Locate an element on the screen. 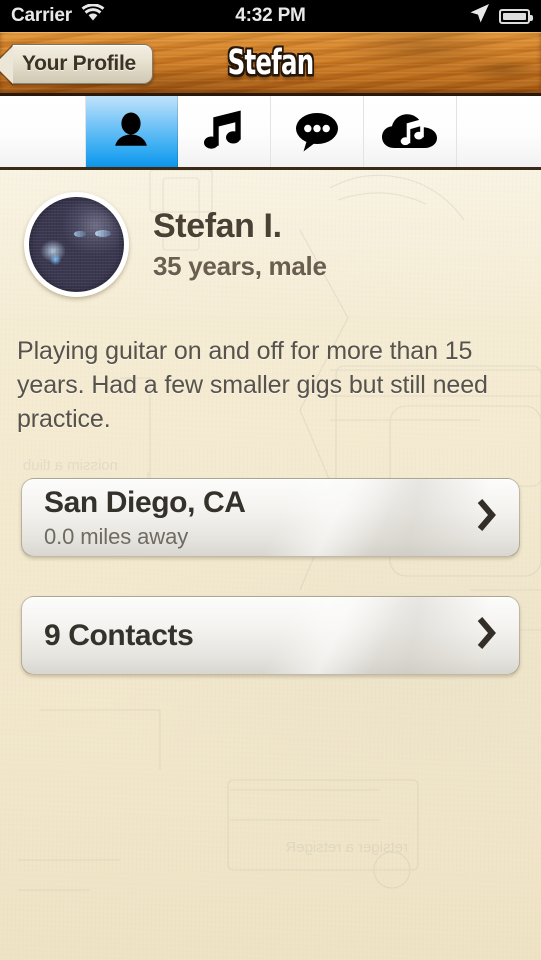 The height and width of the screenshot is (960, 541). music-note-icon is located at coordinates (224, 132).